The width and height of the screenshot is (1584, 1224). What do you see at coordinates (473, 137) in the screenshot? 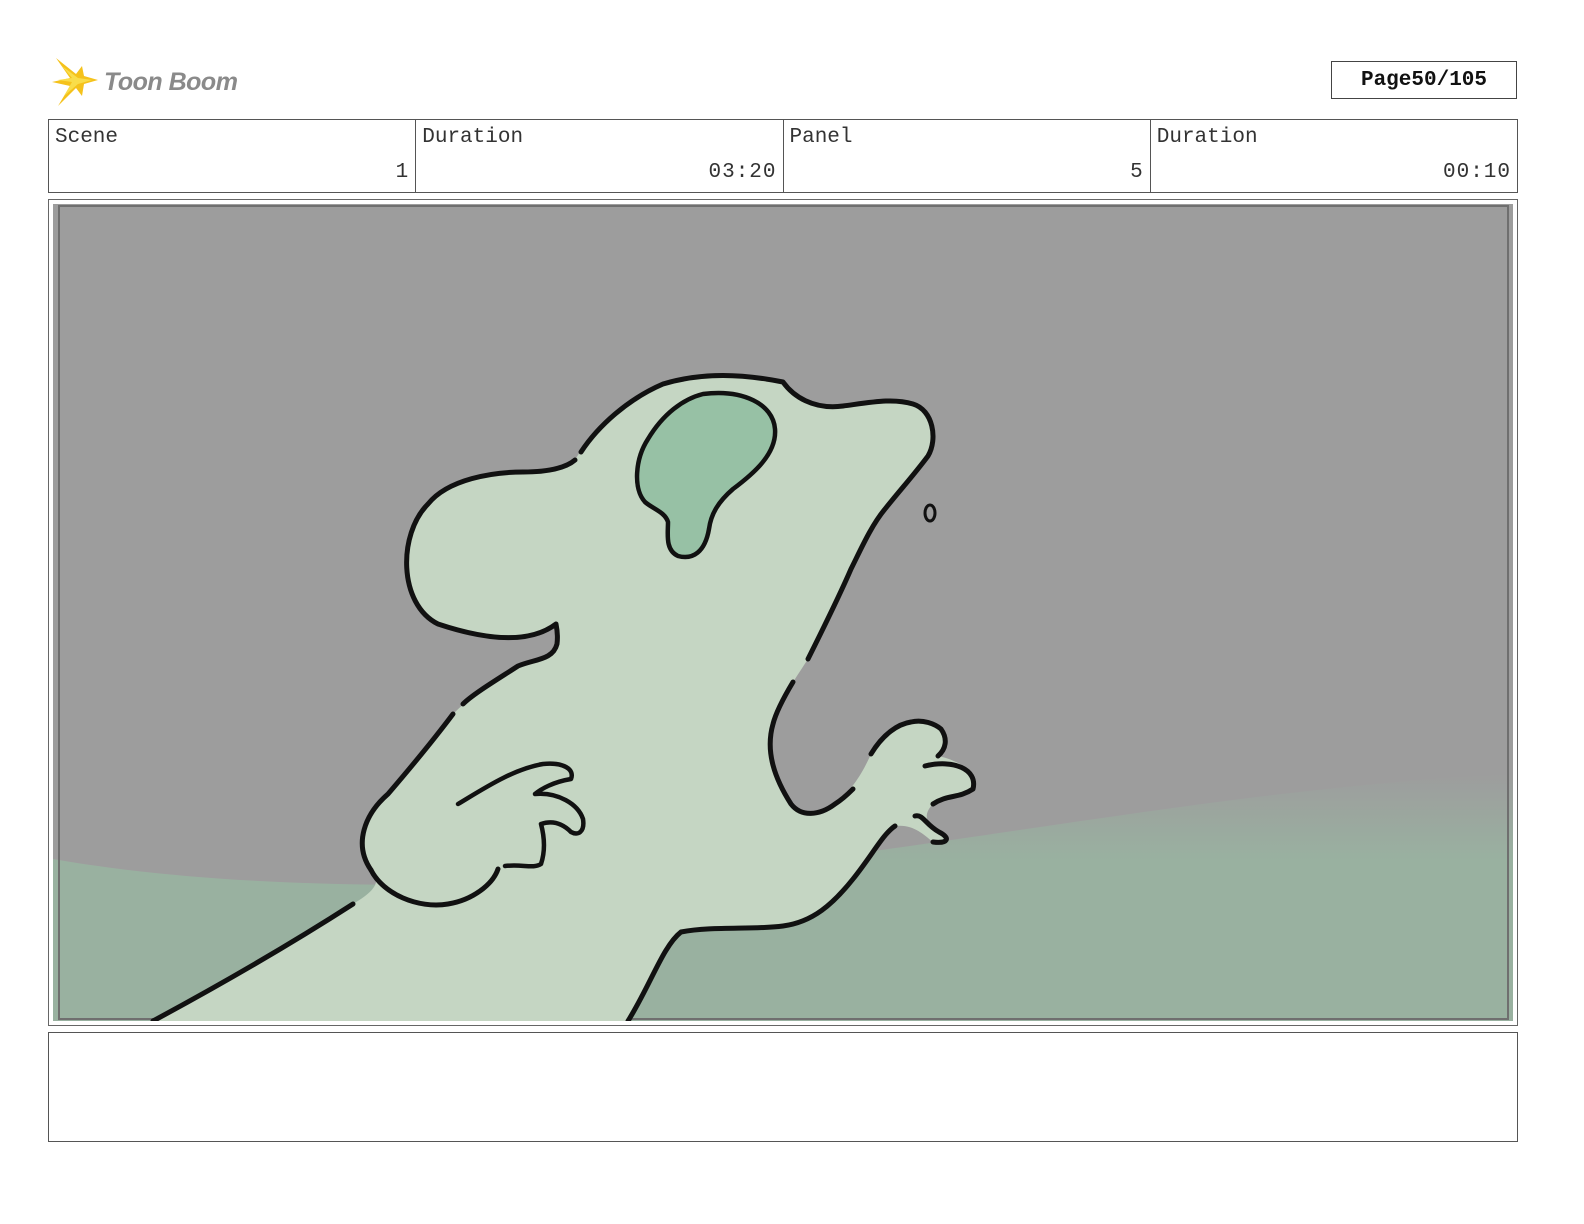
I see `scene-duration-label: Duration` at bounding box center [473, 137].